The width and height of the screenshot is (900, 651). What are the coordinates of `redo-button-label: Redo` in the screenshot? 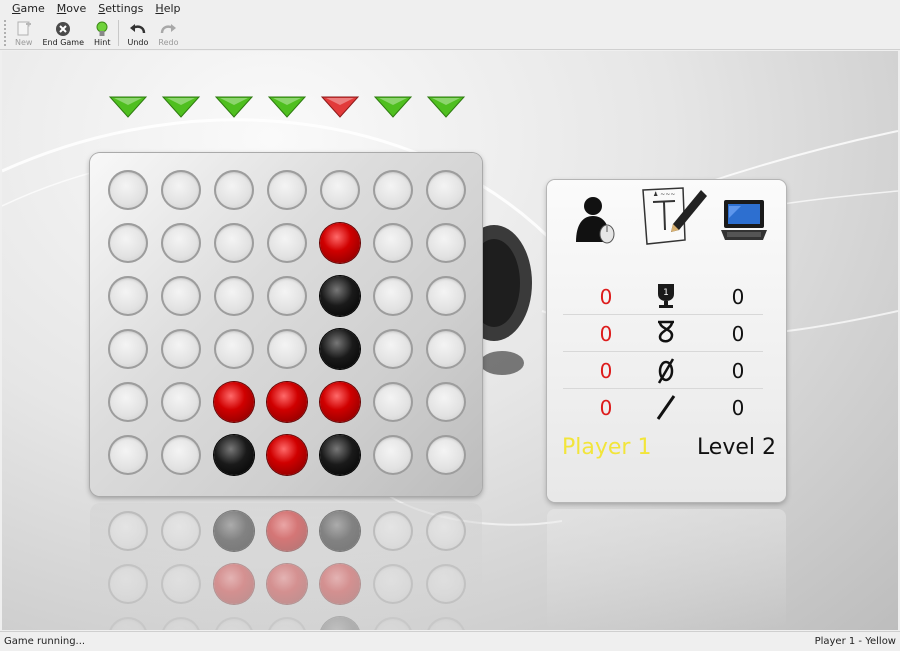 It's located at (168, 42).